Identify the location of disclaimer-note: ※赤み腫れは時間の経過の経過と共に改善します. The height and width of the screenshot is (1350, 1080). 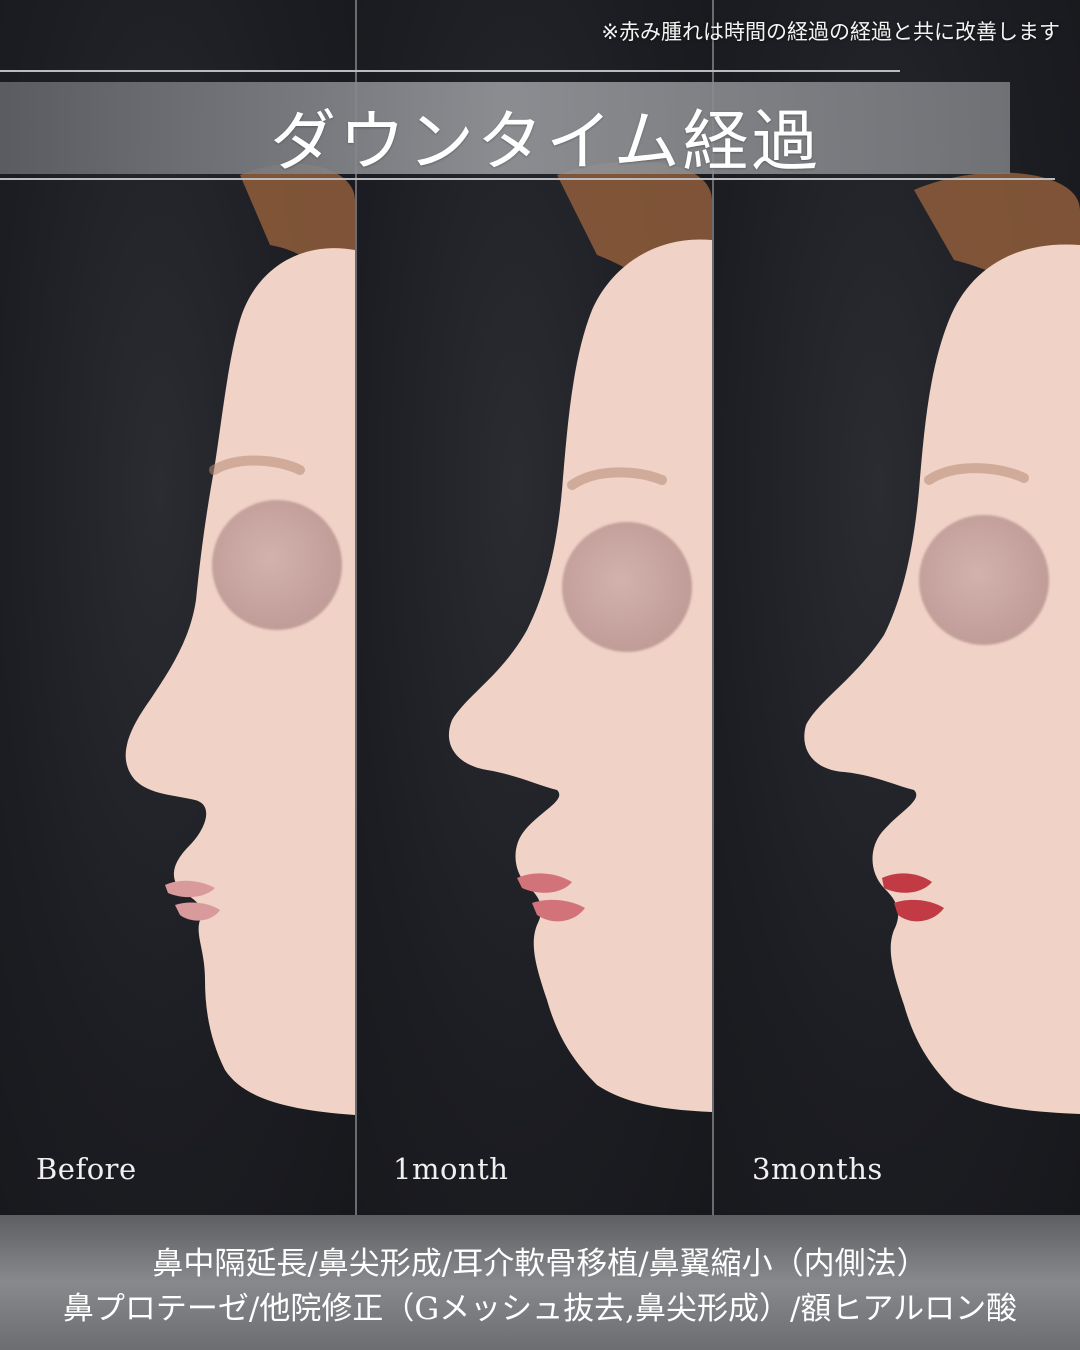
(830, 32).